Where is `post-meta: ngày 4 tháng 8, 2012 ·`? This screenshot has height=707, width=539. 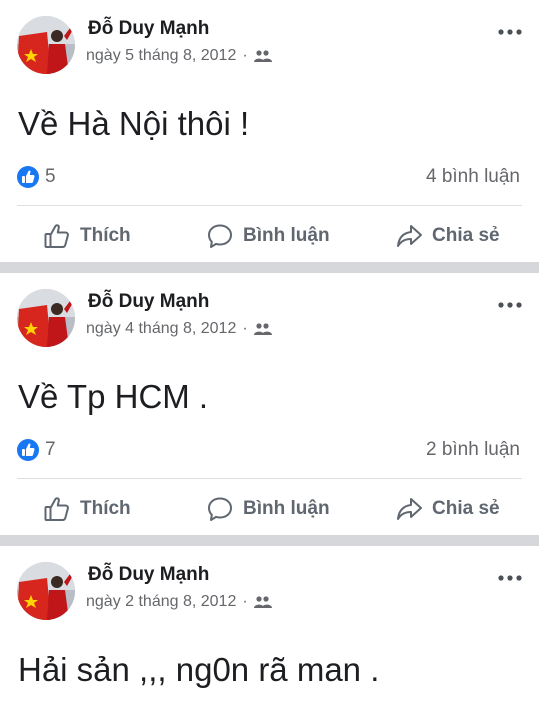 post-meta: ngày 4 tháng 8, 2012 · is located at coordinates (179, 329).